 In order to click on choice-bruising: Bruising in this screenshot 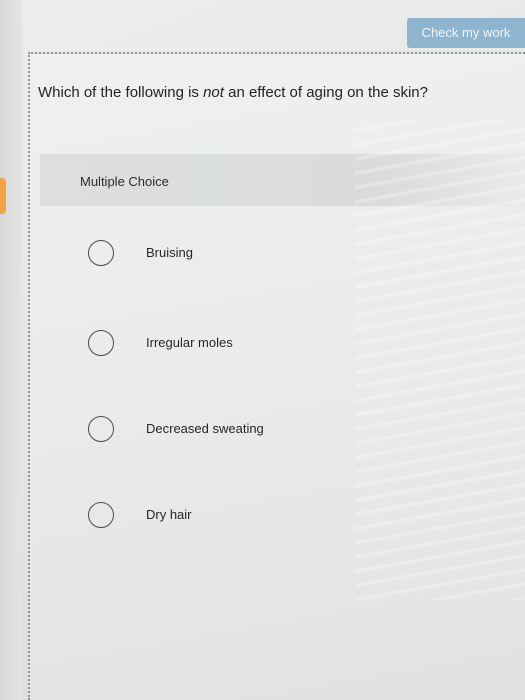, I will do `click(268, 255)`.